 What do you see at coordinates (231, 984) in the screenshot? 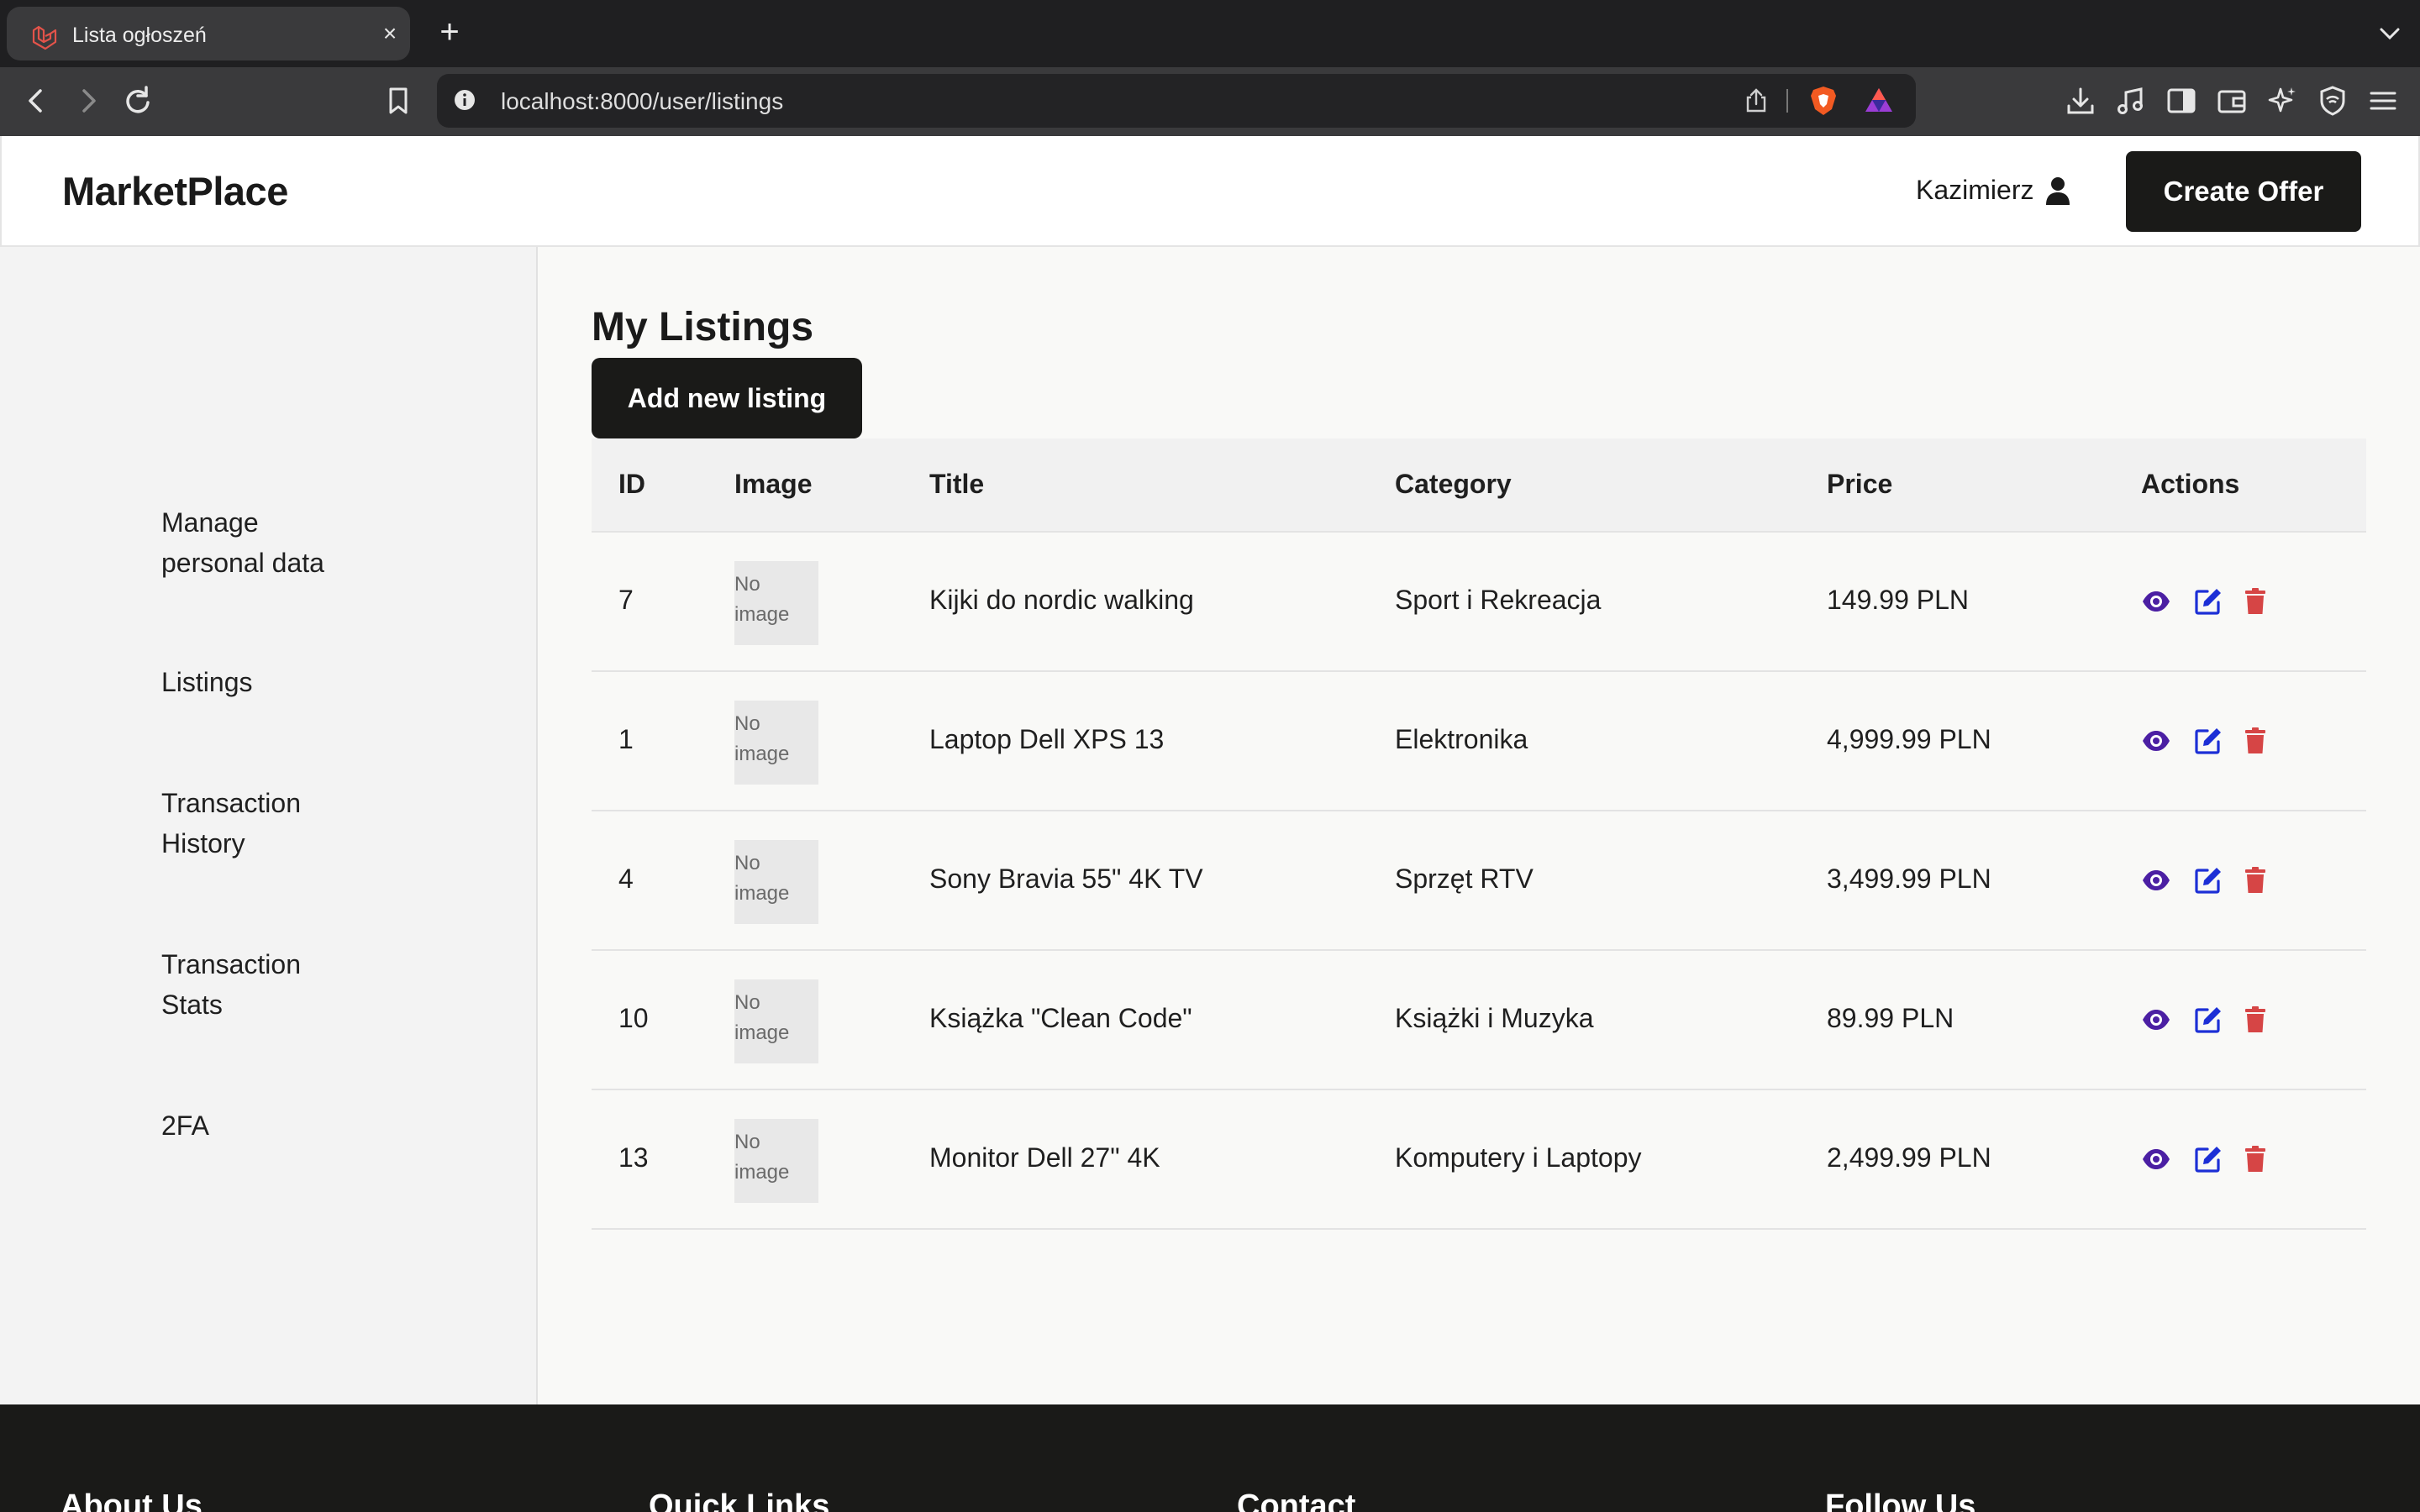
I see `sidebar-item-transaction-stats: Transaction Stats` at bounding box center [231, 984].